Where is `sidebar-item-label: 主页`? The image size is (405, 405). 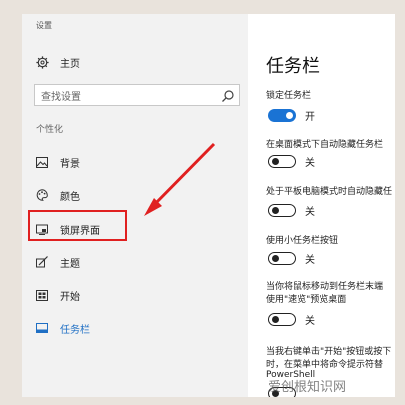
sidebar-item-label: 主页 is located at coordinates (70, 64).